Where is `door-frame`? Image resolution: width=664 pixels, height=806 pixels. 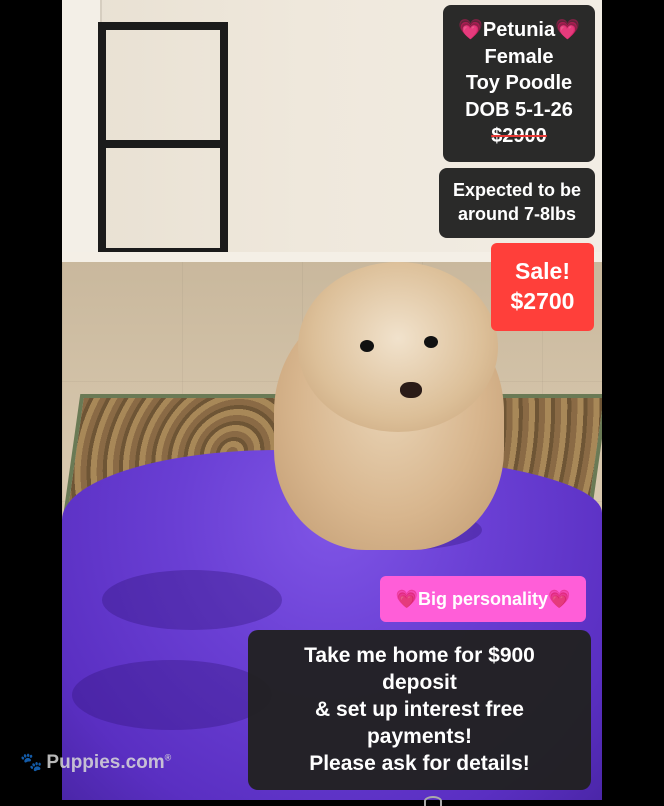
door-frame is located at coordinates (82, 131).